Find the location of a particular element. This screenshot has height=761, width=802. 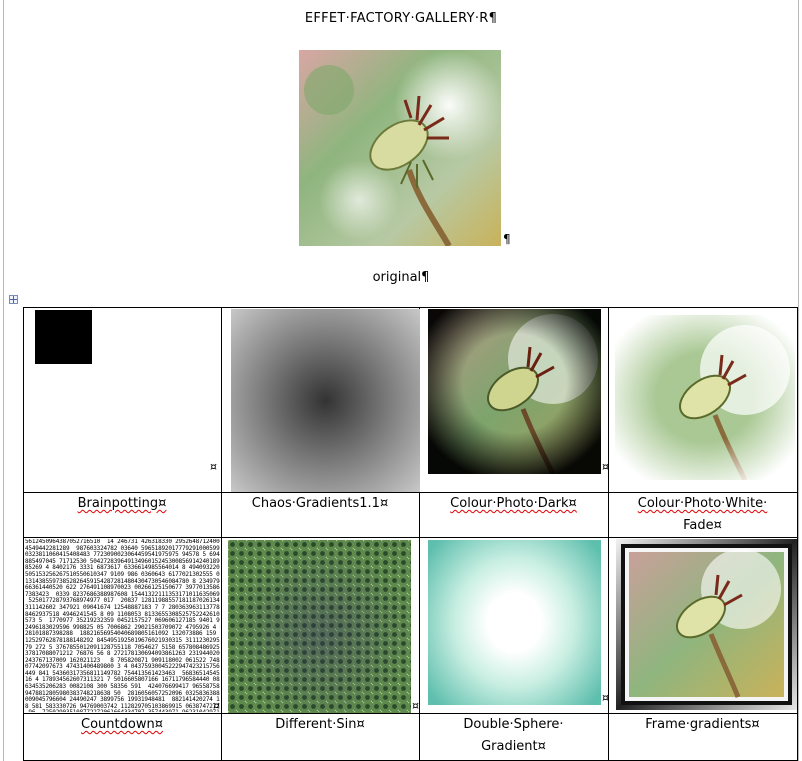

caption-frame-gradients: Frame·gradients¤ is located at coordinates (702, 724).